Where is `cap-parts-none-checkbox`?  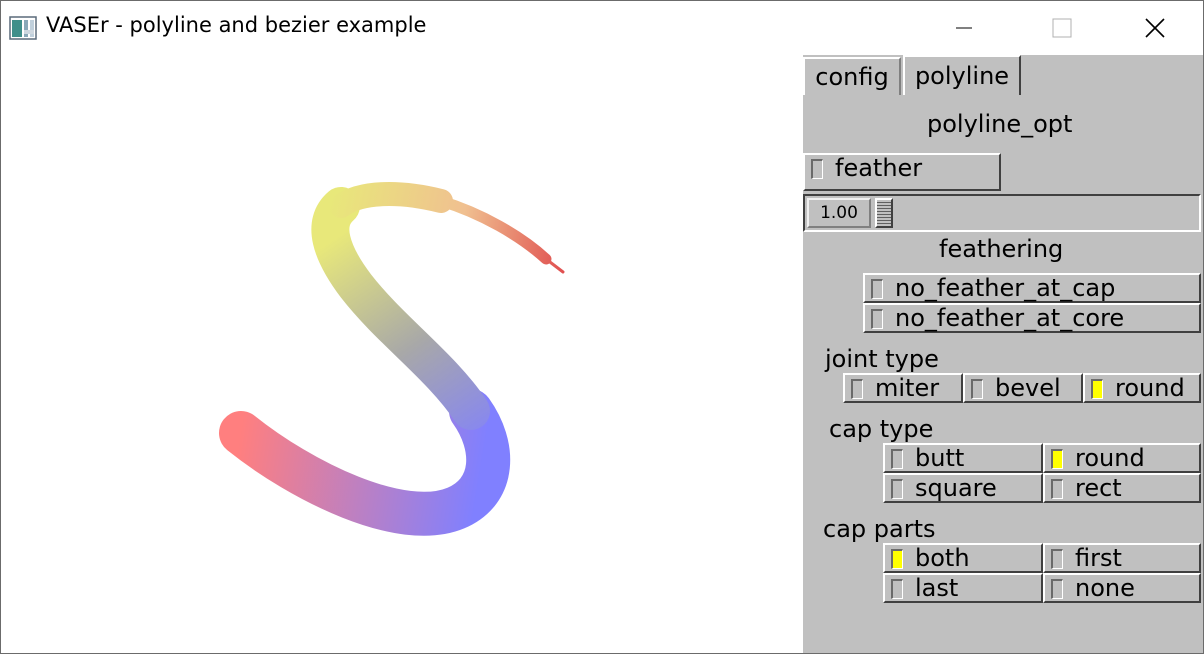
cap-parts-none-checkbox is located at coordinates (1057, 589).